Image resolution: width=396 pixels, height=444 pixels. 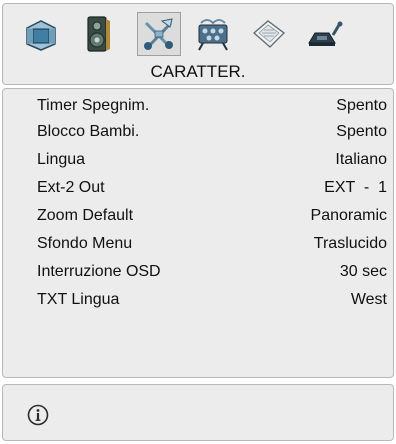 What do you see at coordinates (323, 34) in the screenshot?
I see `setup-icon` at bounding box center [323, 34].